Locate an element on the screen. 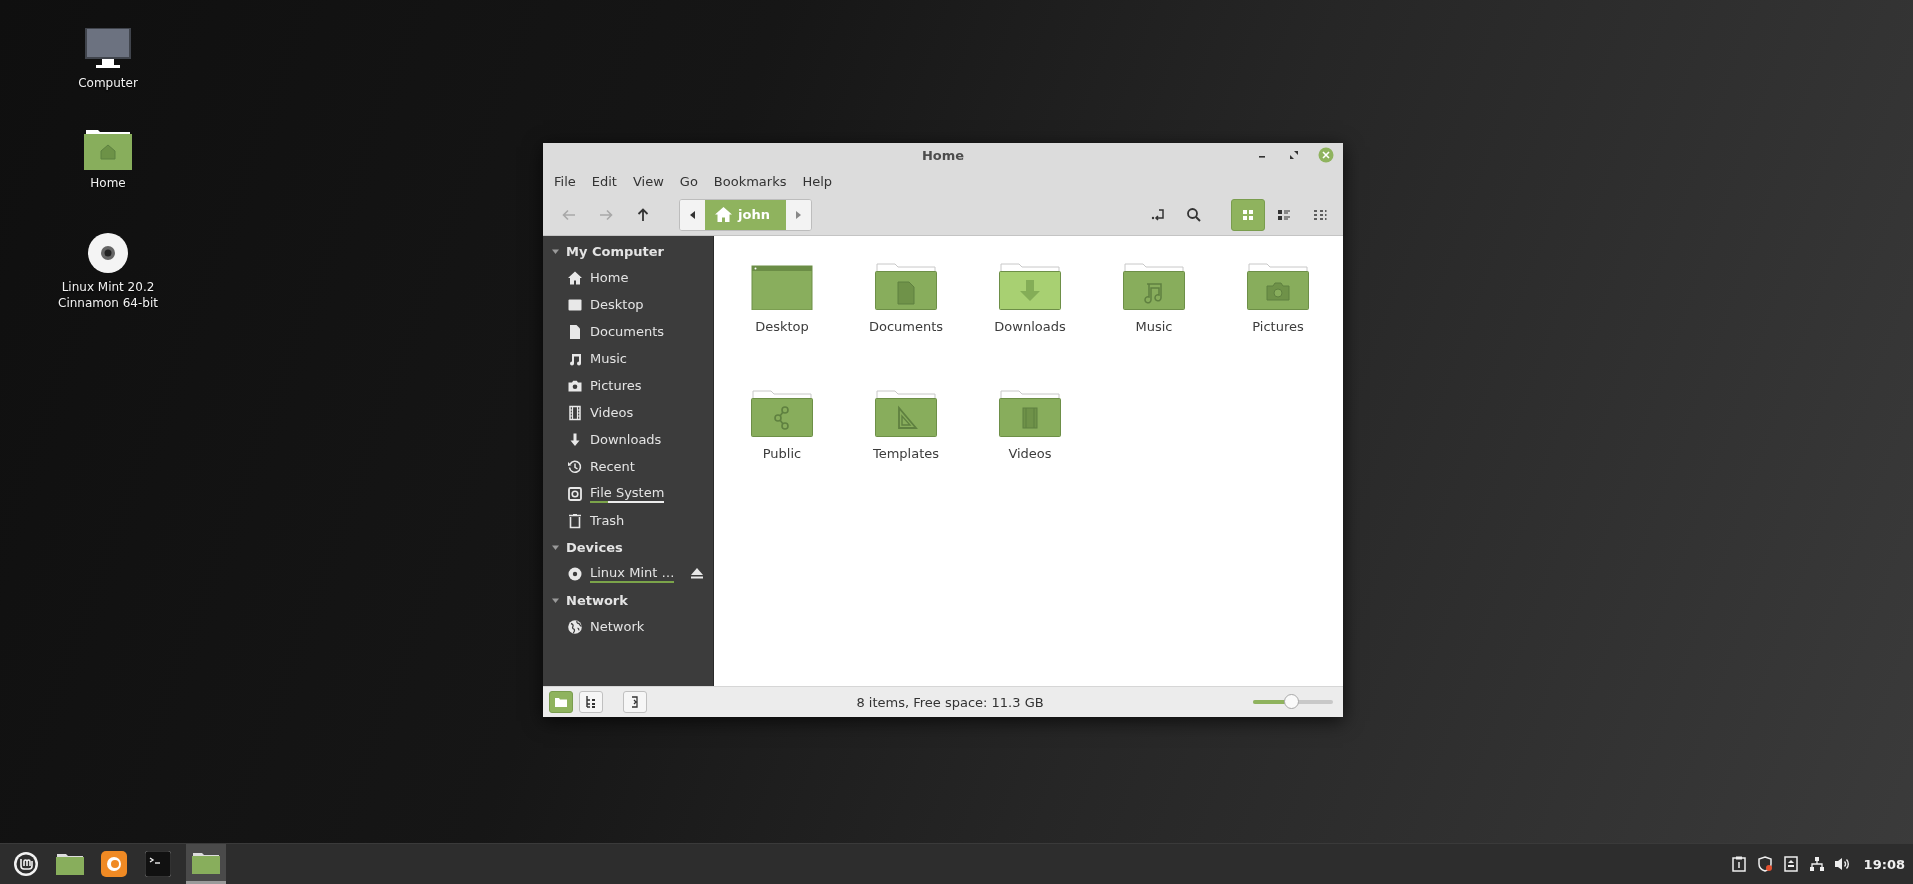 Image resolution: width=1913 pixels, height=884 pixels. sidebar-item: Home is located at coordinates (628, 277).